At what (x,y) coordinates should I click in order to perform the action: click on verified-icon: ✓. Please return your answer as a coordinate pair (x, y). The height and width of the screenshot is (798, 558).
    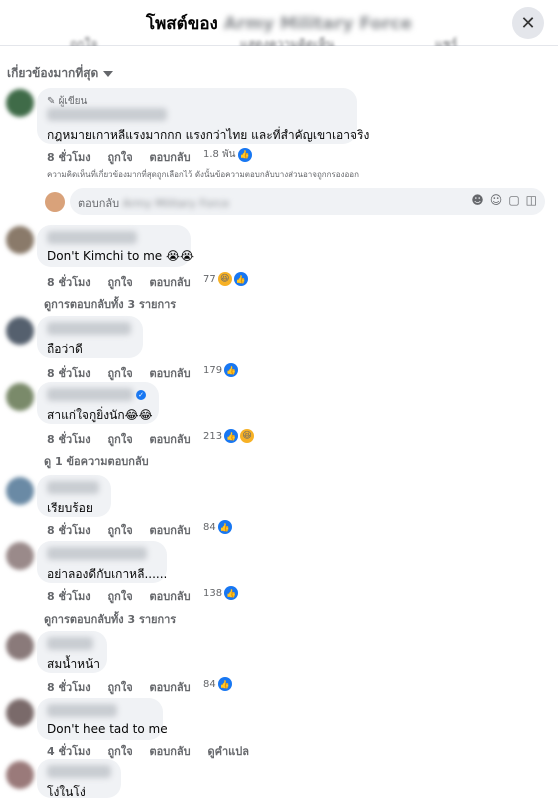
    Looking at the image, I should click on (141, 394).